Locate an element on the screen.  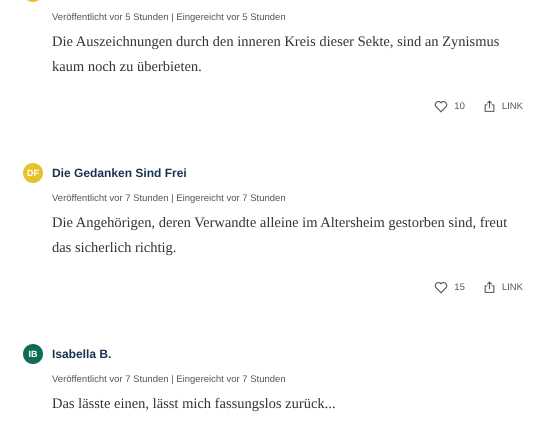
timestamp: Veröffentlicht vor 5 Stunden | Eingereicht vor 5 Stunden is located at coordinates (169, 18).